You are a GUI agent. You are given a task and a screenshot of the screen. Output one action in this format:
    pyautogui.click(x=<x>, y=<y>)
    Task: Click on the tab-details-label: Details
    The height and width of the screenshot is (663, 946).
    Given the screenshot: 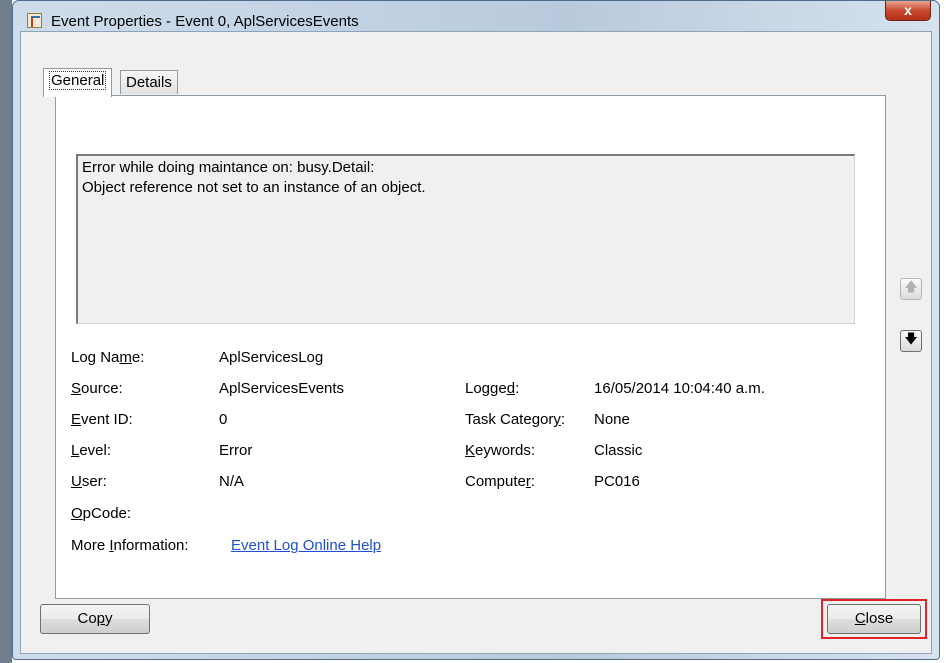 What is the action you would take?
    pyautogui.click(x=149, y=82)
    